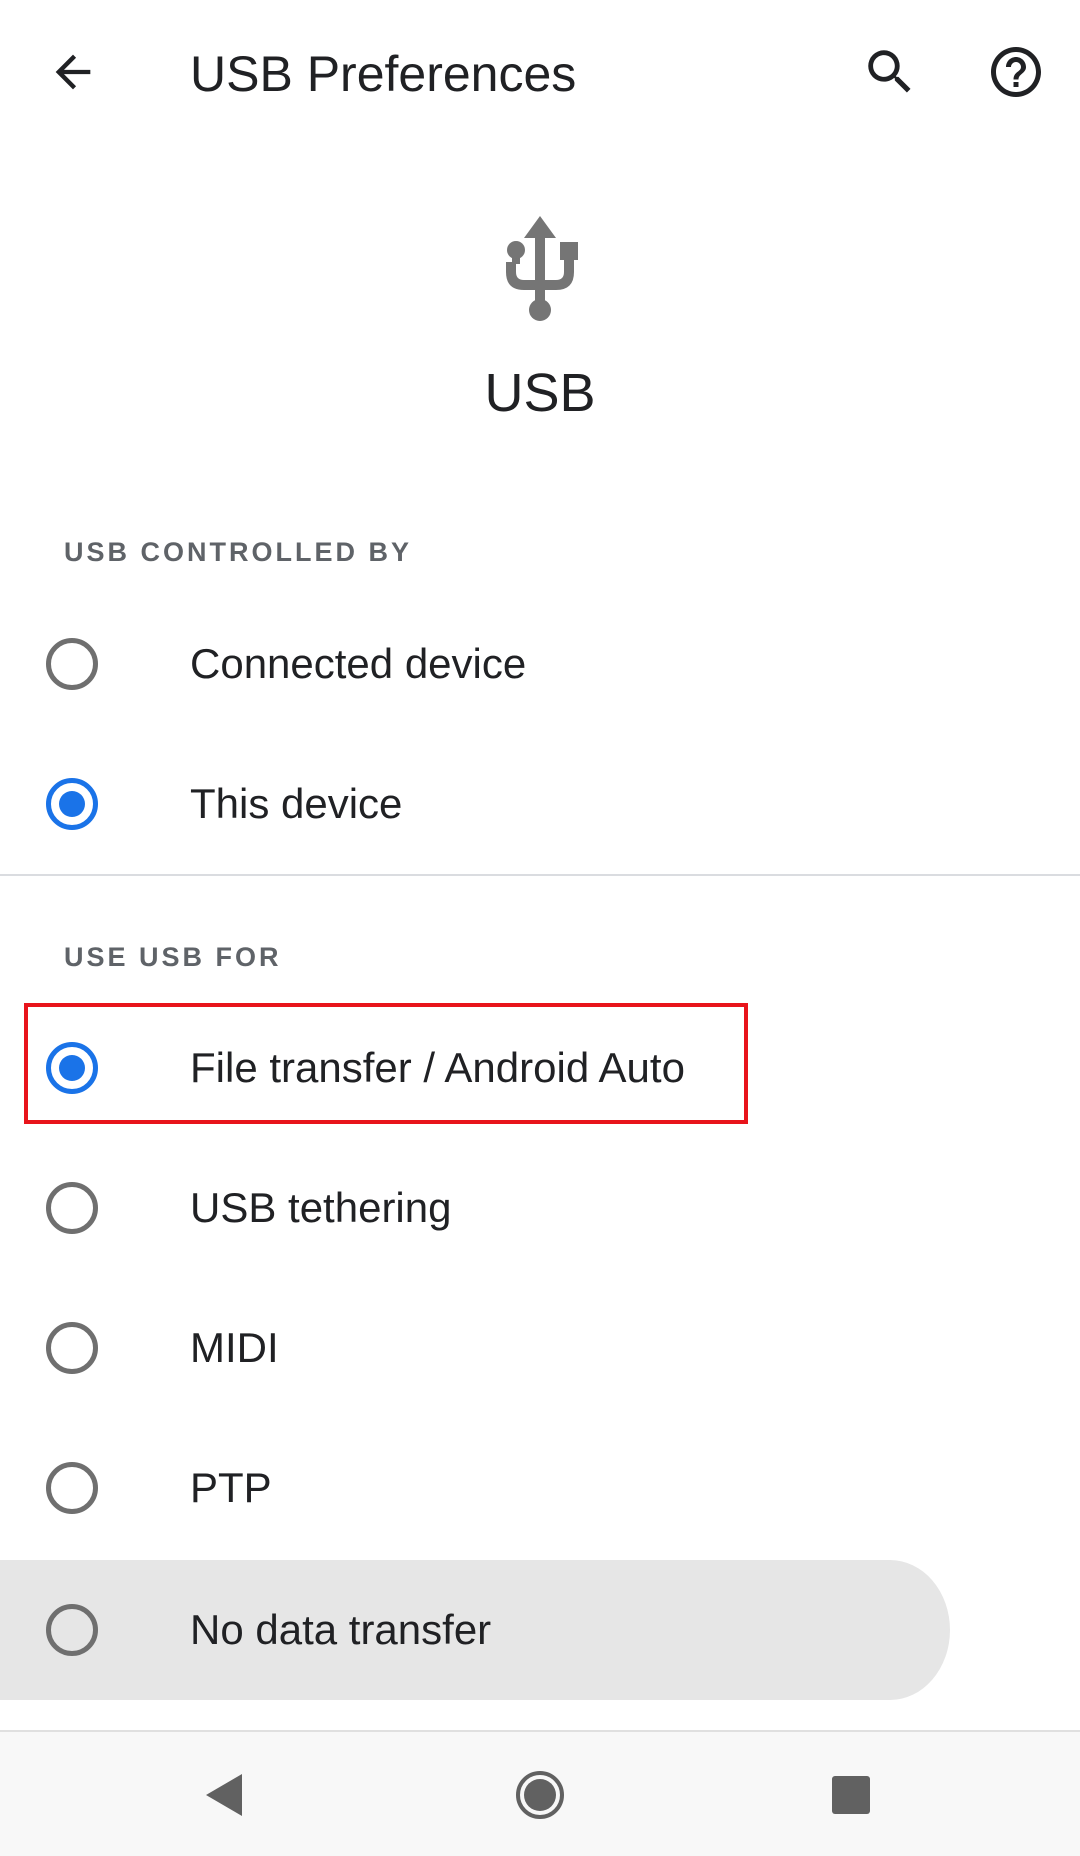  Describe the element at coordinates (296, 803) in the screenshot. I see `option-label: This device` at that location.